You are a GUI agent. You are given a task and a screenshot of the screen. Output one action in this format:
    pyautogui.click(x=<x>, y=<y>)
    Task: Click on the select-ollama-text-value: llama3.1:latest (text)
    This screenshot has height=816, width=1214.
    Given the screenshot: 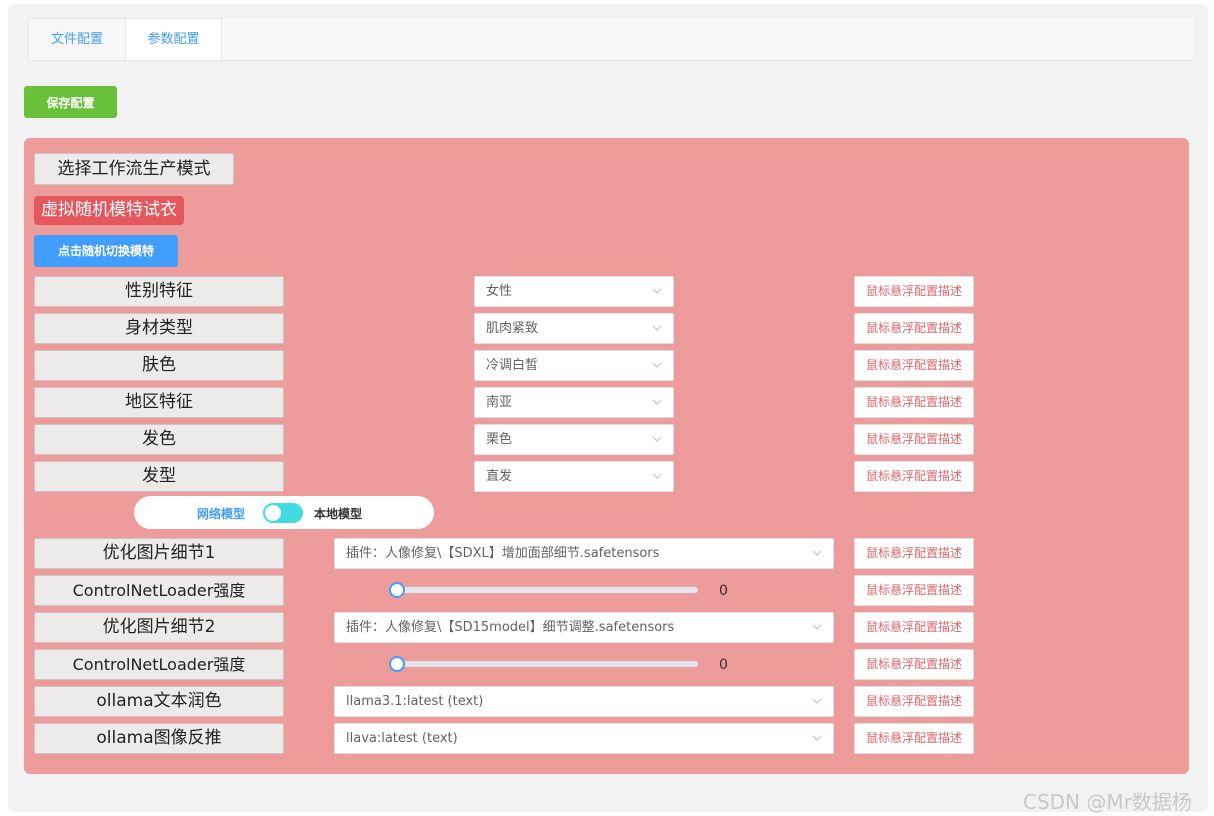 What is the action you would take?
    pyautogui.click(x=415, y=701)
    